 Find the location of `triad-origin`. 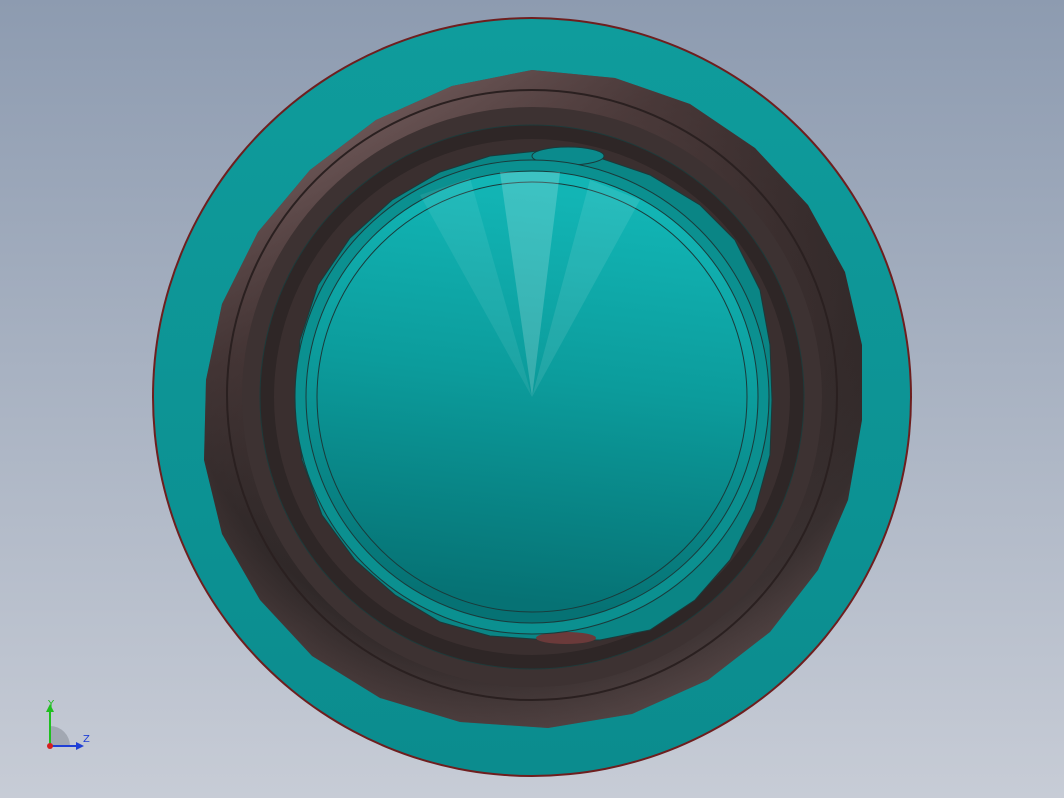

triad-origin is located at coordinates (50, 746).